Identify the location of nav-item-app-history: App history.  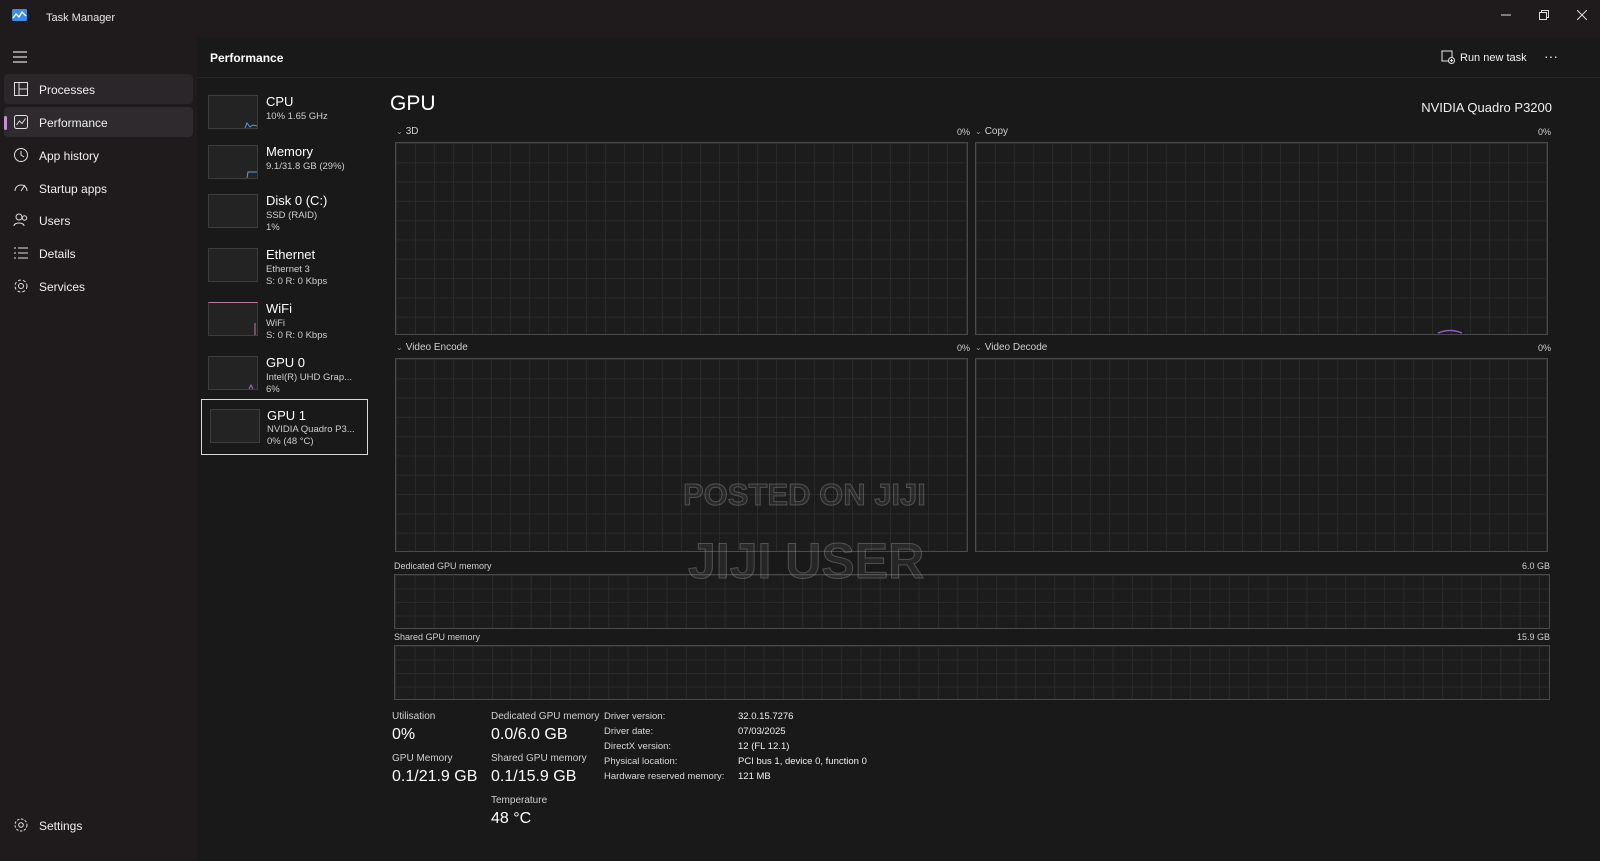
(98, 155).